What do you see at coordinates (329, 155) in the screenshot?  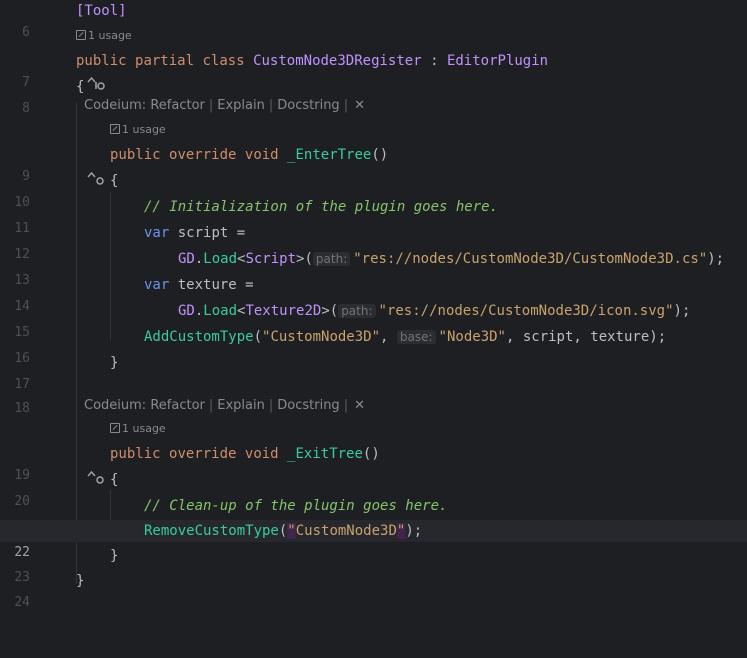 I see `method-name: _EnterTree` at bounding box center [329, 155].